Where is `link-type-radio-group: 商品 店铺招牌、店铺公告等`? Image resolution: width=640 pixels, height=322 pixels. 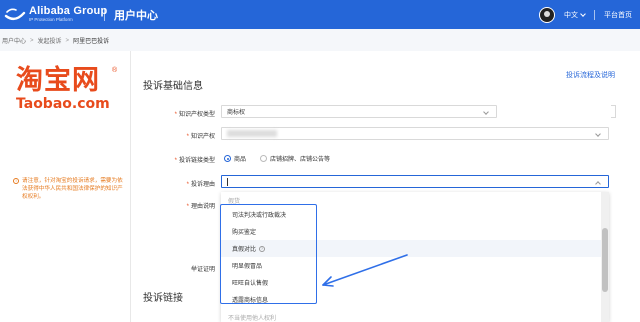 link-type-radio-group: 商品 店铺招牌、店铺公告等 is located at coordinates (284, 158).